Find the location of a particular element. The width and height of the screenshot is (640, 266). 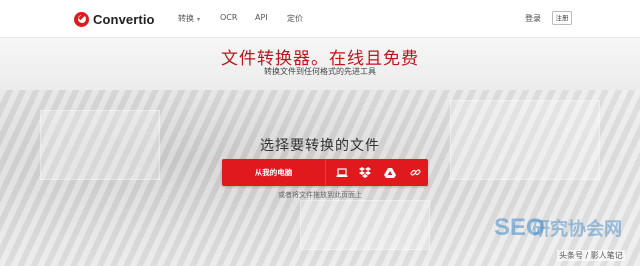

brand-name: Convertio is located at coordinates (124, 19).